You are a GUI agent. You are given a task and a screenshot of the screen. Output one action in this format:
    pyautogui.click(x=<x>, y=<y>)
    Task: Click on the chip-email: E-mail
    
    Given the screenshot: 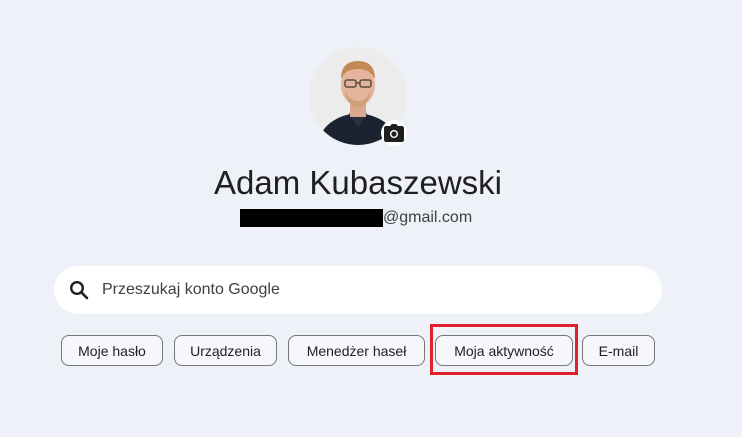 What is the action you would take?
    pyautogui.click(x=618, y=350)
    